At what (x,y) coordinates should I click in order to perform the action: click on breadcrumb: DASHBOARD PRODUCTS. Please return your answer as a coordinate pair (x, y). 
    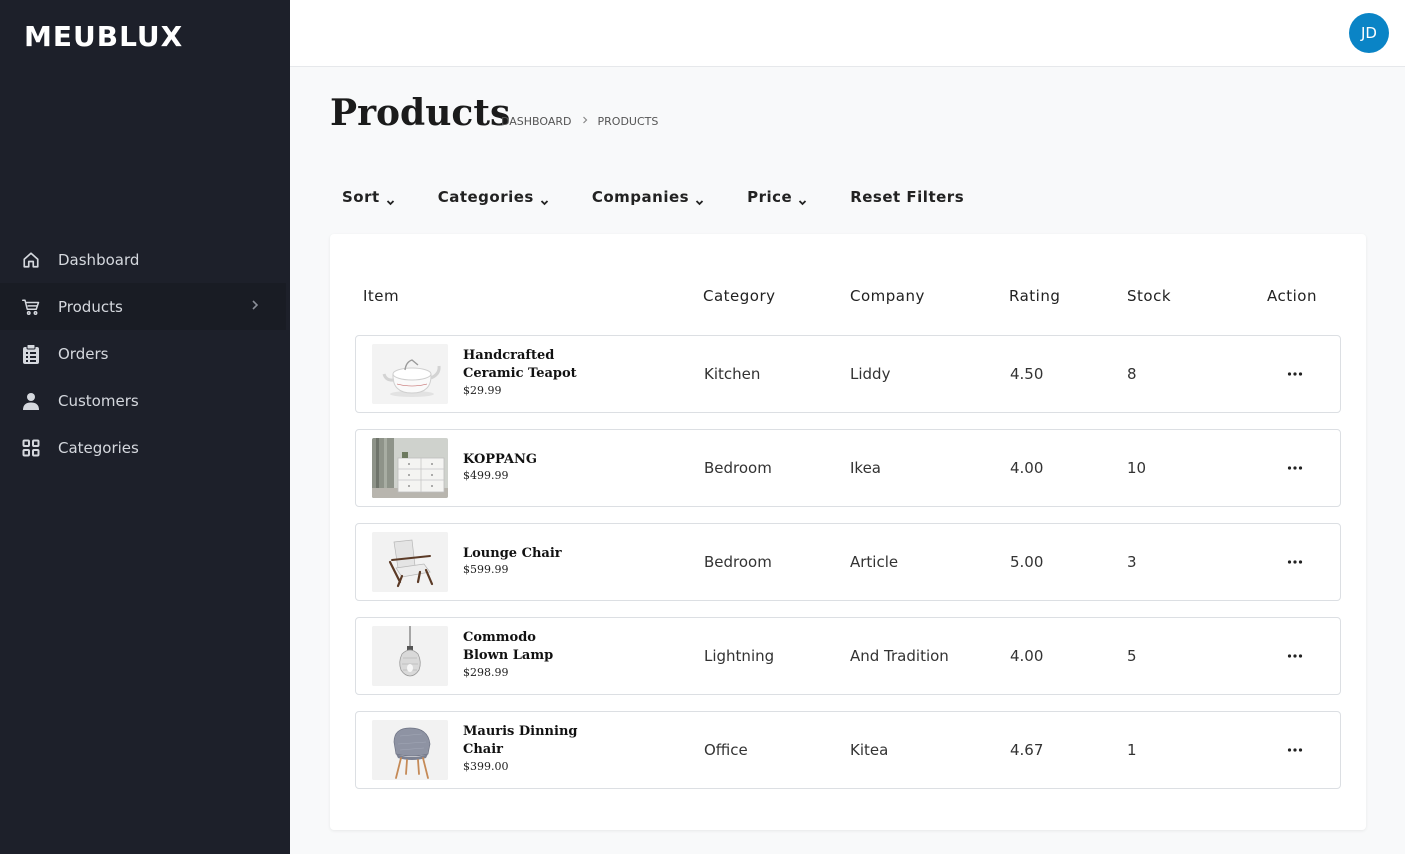
    Looking at the image, I should click on (579, 121).